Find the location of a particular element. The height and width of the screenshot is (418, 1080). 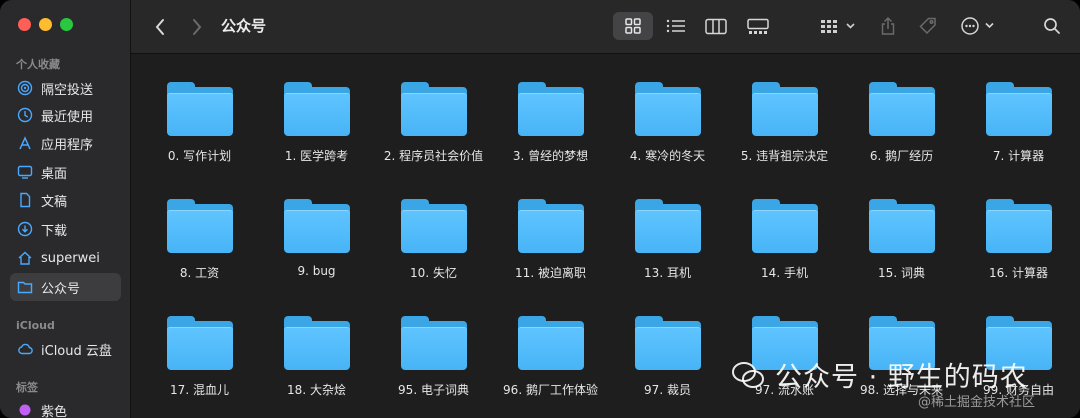

folder-label: 17. 混血儿 is located at coordinates (199, 390).